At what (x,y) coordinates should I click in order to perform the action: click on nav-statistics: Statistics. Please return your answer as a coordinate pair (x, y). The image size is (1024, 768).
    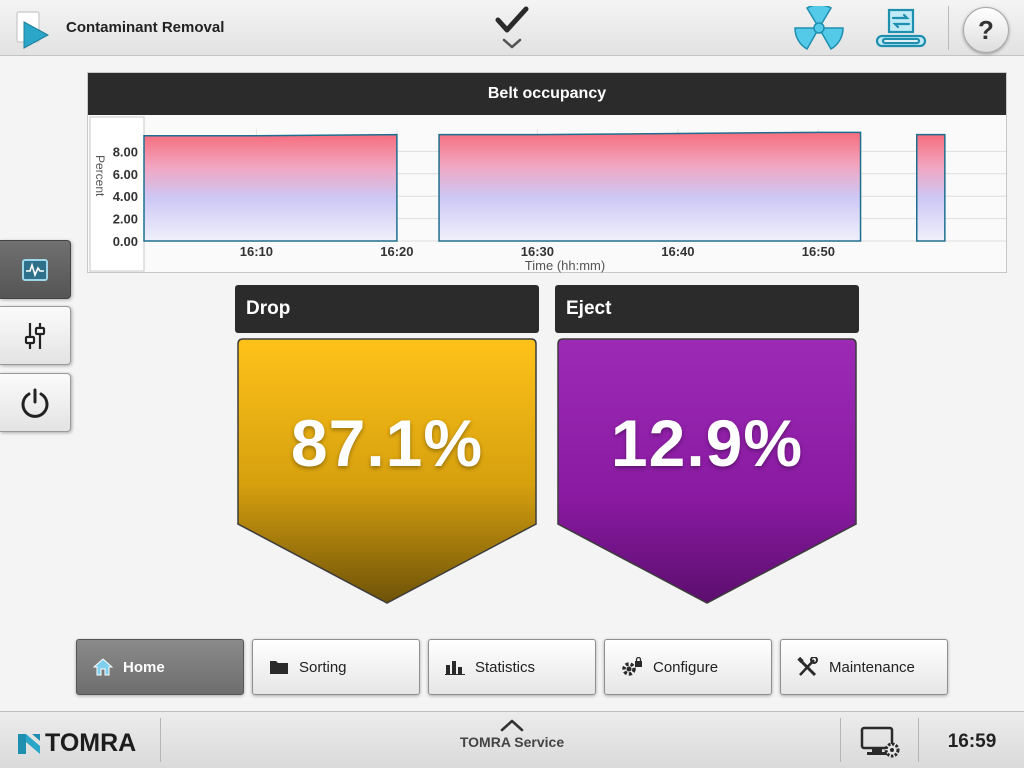
    Looking at the image, I should click on (512, 667).